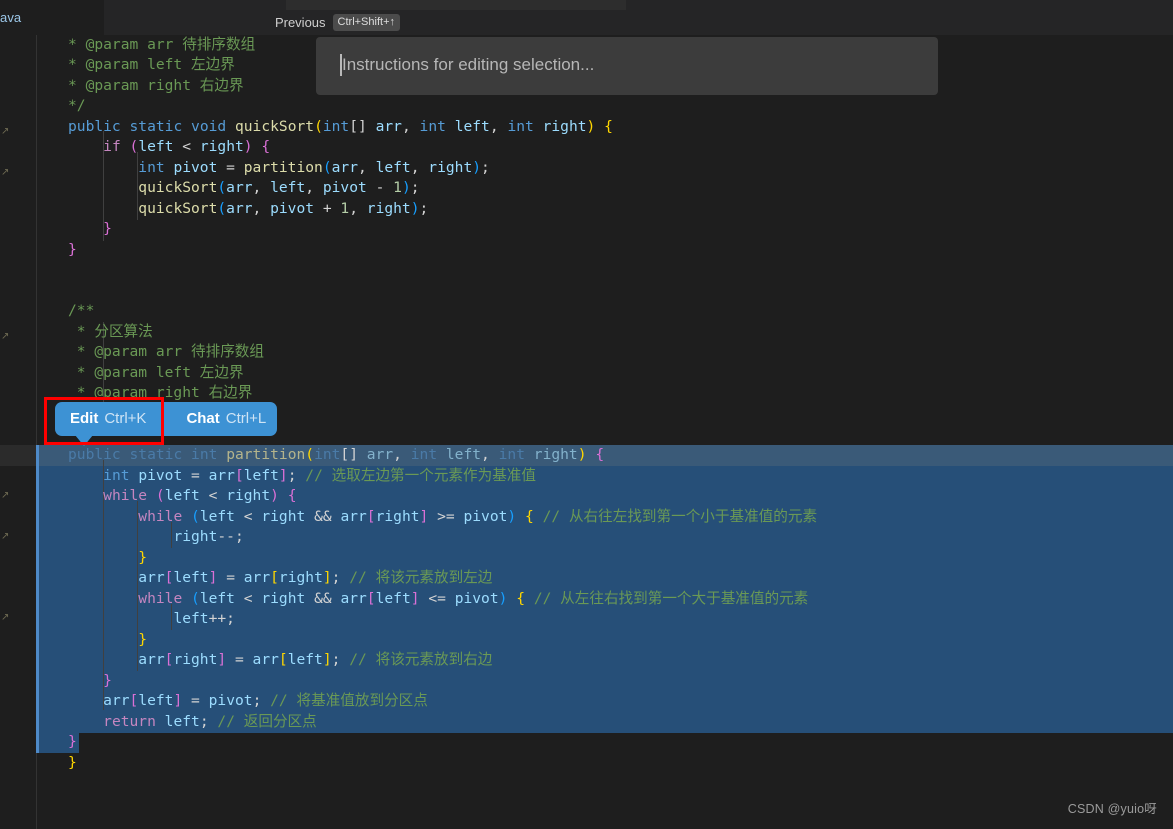  I want to click on code-line: left++;, so click(586, 619).